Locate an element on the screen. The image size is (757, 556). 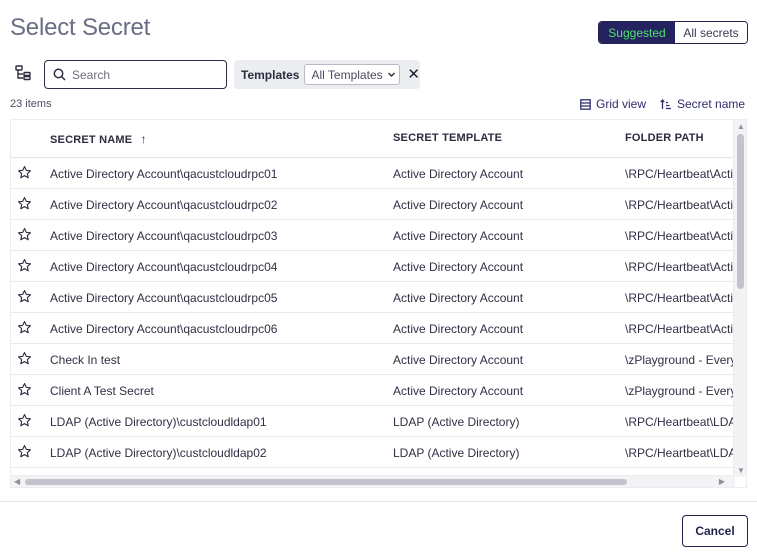
scroll-right-icon: ▶ is located at coordinates (722, 481).